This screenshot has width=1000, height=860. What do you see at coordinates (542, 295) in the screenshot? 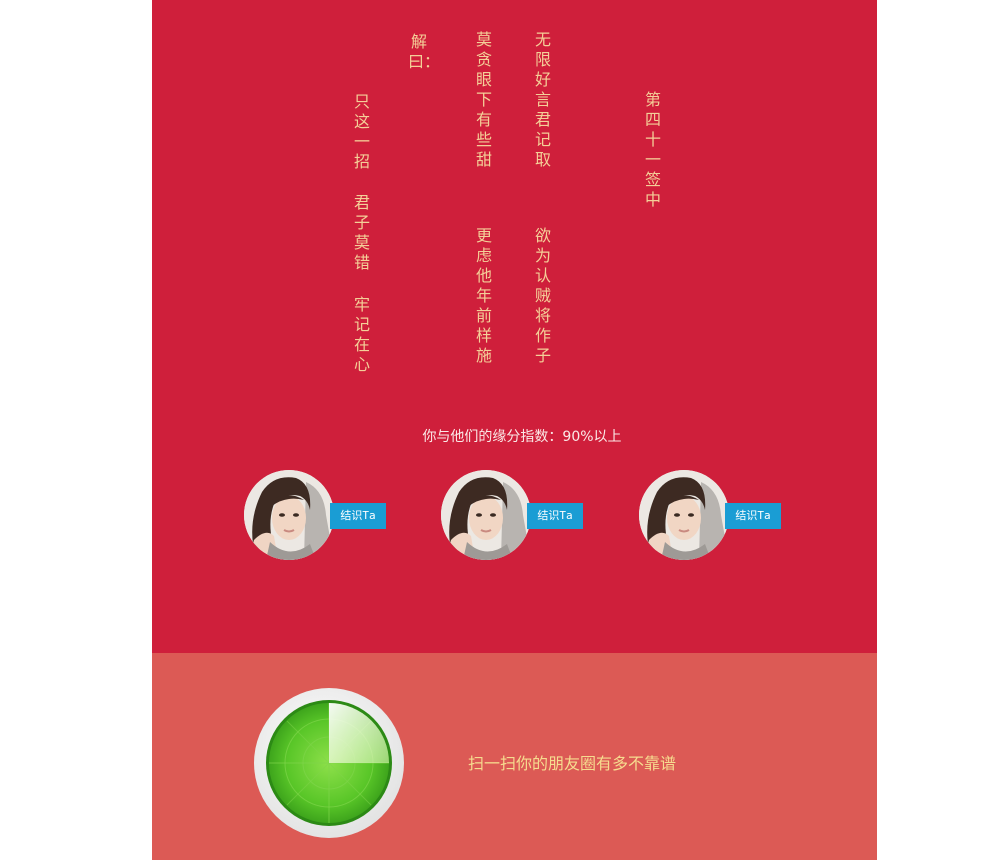
I see `poem-col1-bottom: 欲为认贼将作子` at bounding box center [542, 295].